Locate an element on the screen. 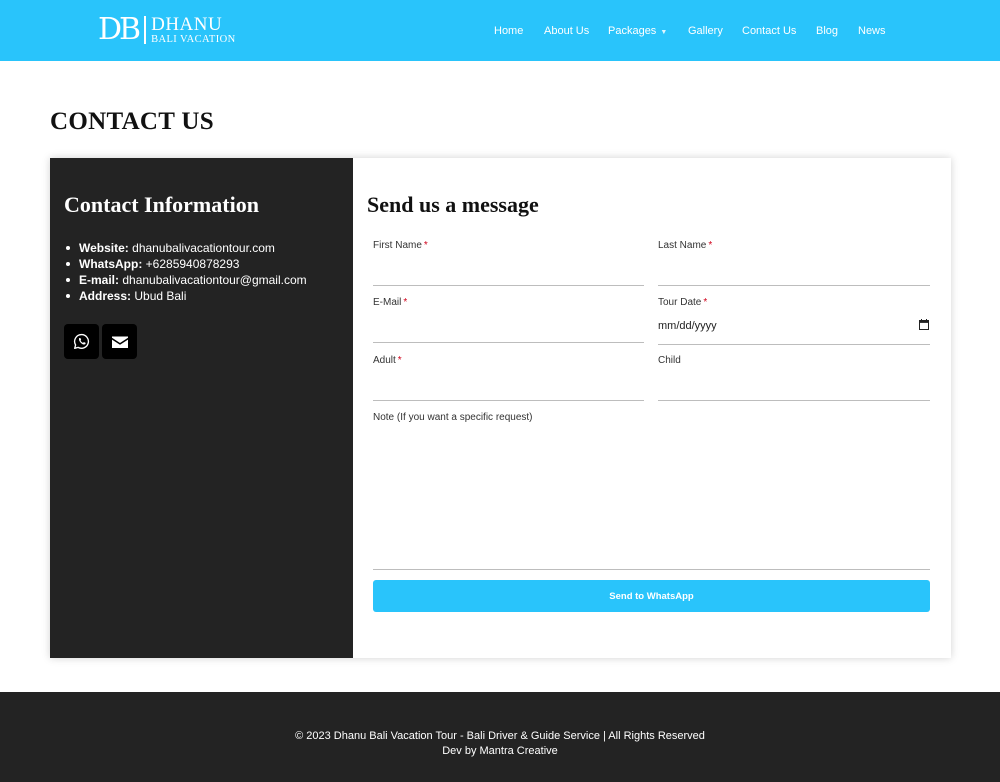 The height and width of the screenshot is (782, 1000). info-whatsapp: WhatsApp: +6285940878293 is located at coordinates (186, 264).